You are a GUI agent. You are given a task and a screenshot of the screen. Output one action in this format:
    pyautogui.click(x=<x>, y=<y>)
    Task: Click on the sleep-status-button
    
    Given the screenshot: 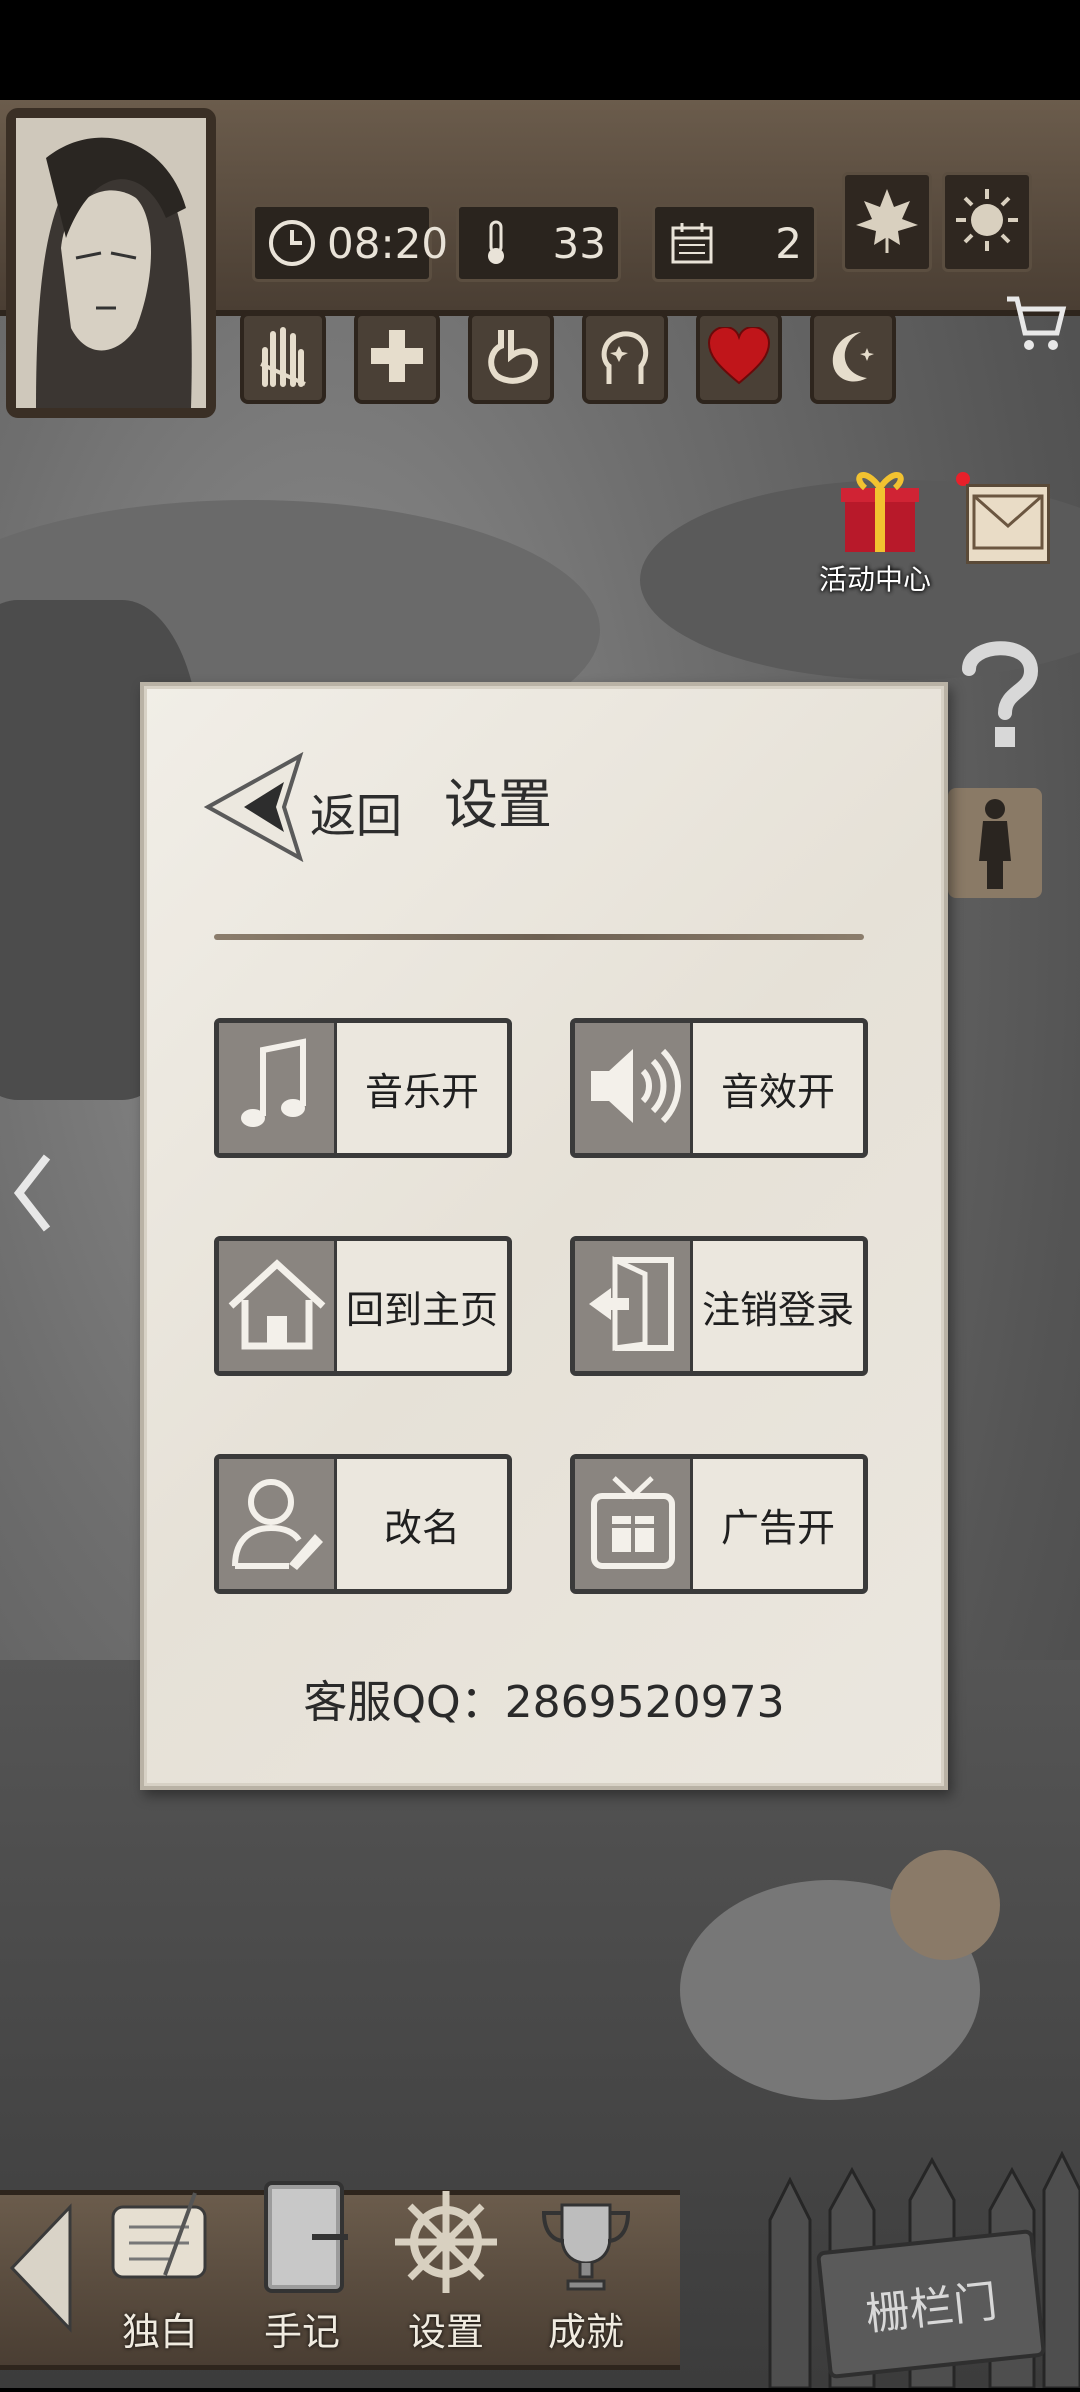 What is the action you would take?
    pyautogui.click(x=853, y=358)
    